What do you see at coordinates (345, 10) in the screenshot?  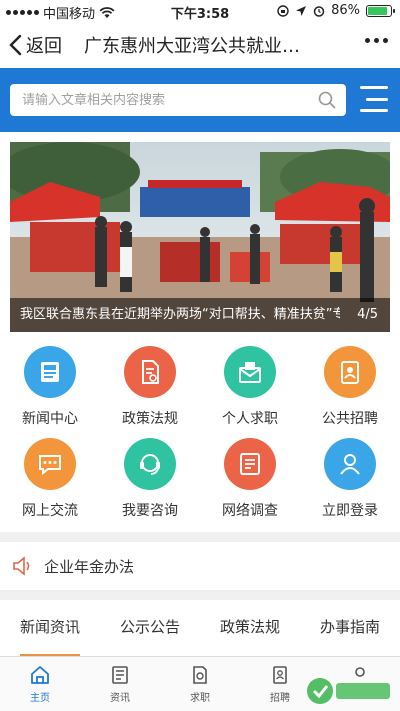 I see `battery-percent: 86%` at bounding box center [345, 10].